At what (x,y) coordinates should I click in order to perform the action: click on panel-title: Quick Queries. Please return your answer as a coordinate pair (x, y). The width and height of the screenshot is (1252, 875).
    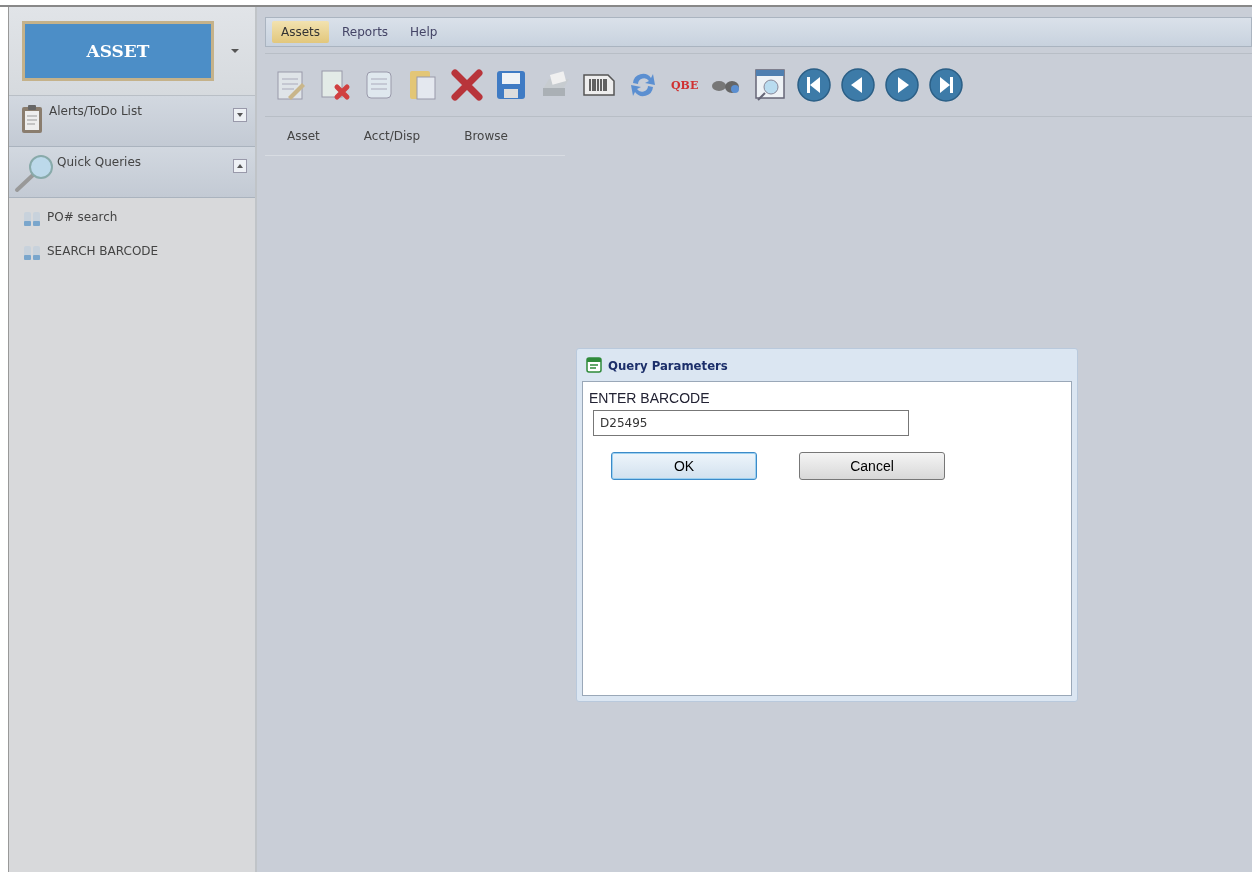
    Looking at the image, I should click on (100, 162).